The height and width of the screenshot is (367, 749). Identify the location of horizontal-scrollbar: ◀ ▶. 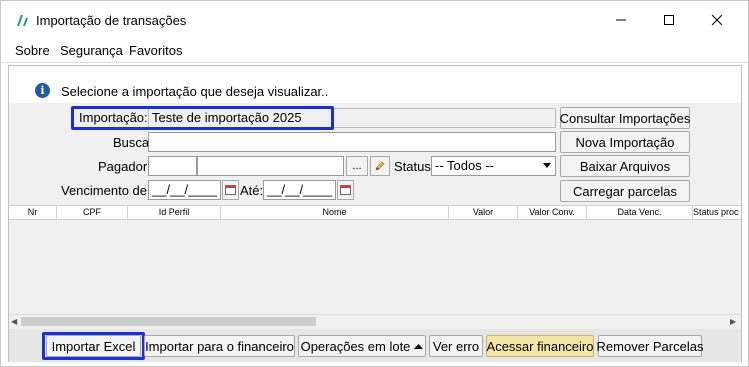
(375, 320).